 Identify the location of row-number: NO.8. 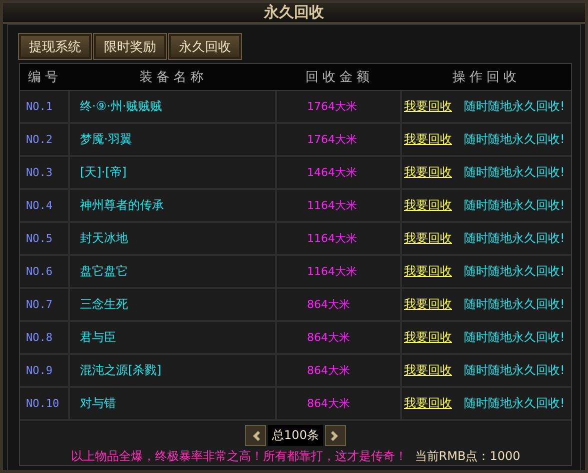
(39, 337).